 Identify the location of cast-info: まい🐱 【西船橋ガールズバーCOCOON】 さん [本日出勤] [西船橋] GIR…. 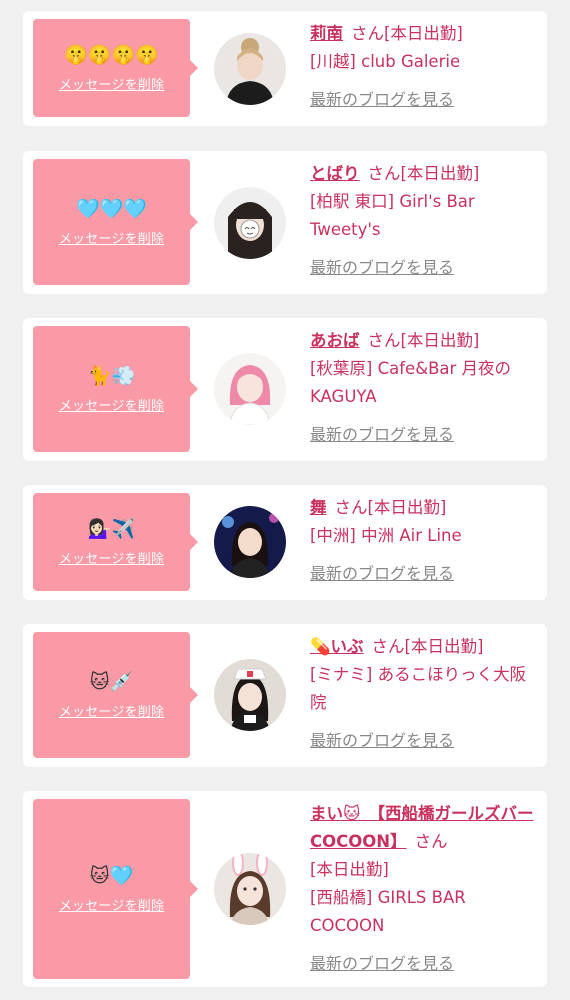
(425, 889).